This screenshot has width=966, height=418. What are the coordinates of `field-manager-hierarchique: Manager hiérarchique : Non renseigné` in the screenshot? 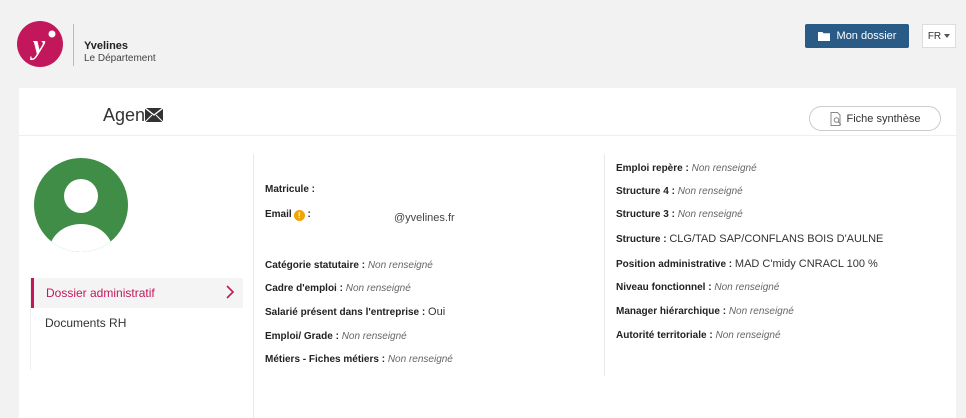 It's located at (705, 311).